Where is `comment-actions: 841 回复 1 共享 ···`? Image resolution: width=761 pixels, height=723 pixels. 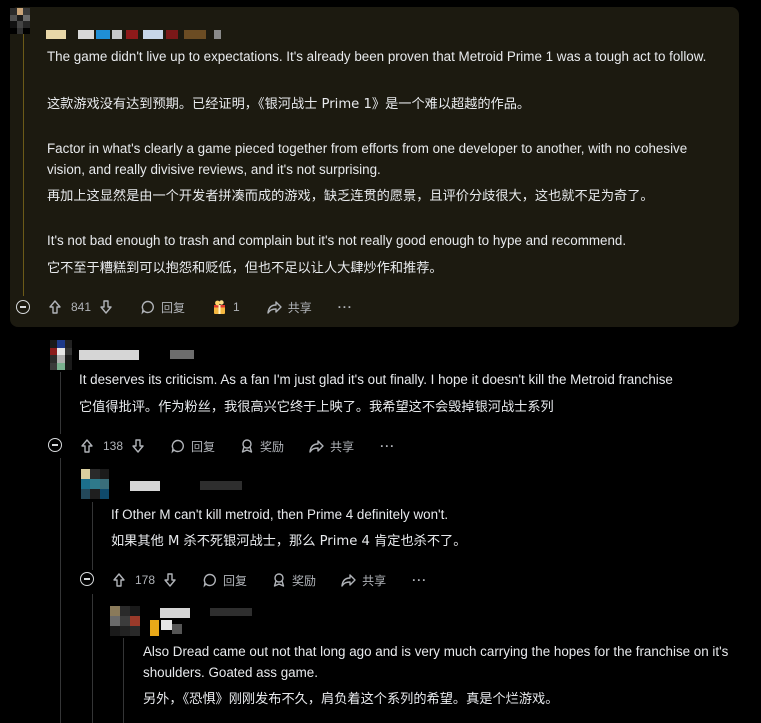 comment-actions: 841 回复 1 共享 ··· is located at coordinates (200, 307).